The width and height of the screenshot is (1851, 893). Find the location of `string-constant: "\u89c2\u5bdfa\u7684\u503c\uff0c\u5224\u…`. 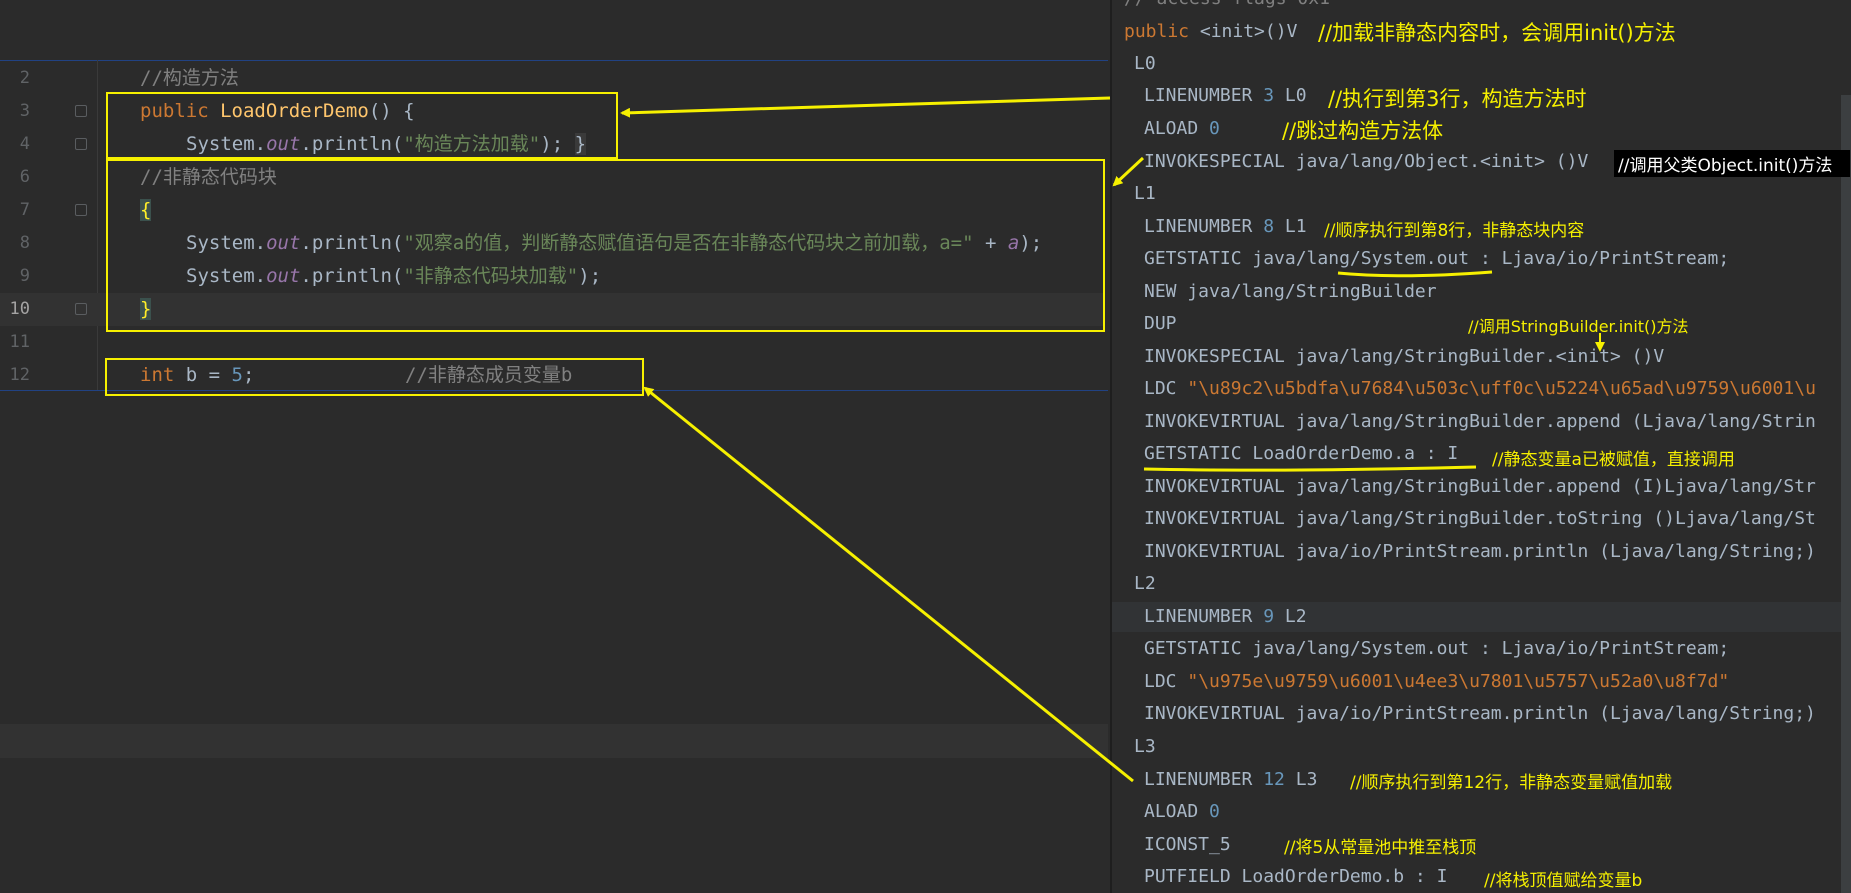

string-constant: "\u89c2\u5bdfa\u7684\u503c\uff0c\u5224\u… is located at coordinates (1501, 388).